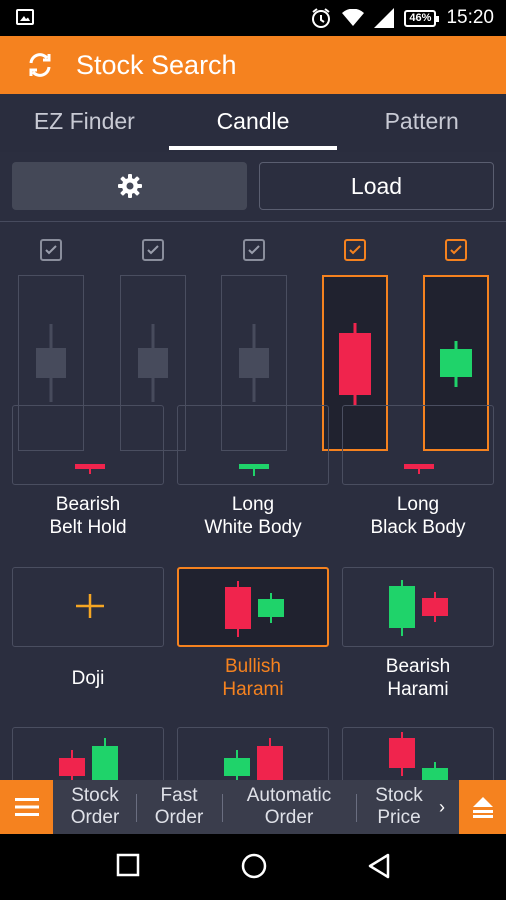 This screenshot has height=900, width=506. I want to click on clock: 15:20, so click(470, 17).